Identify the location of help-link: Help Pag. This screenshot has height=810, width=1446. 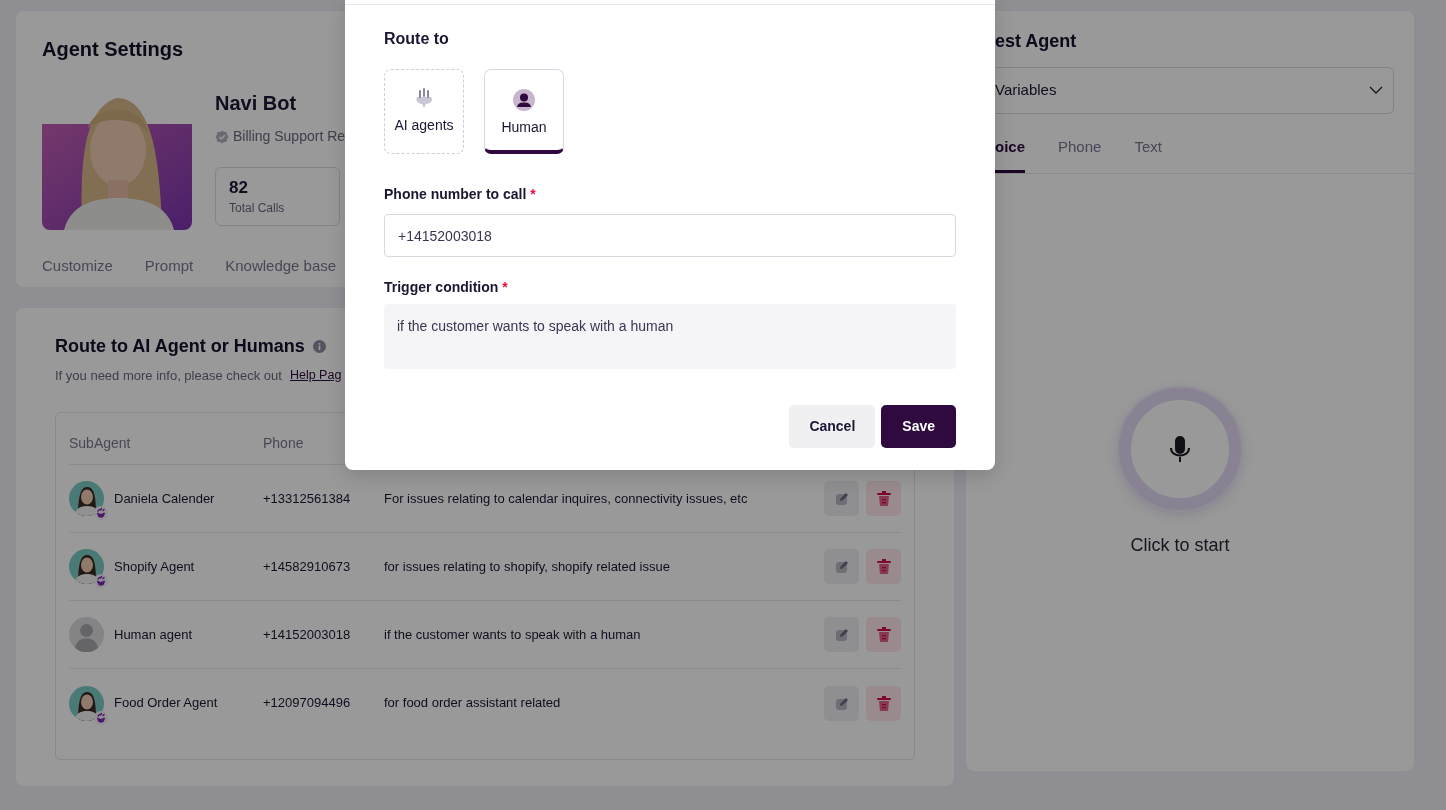
(315, 375).